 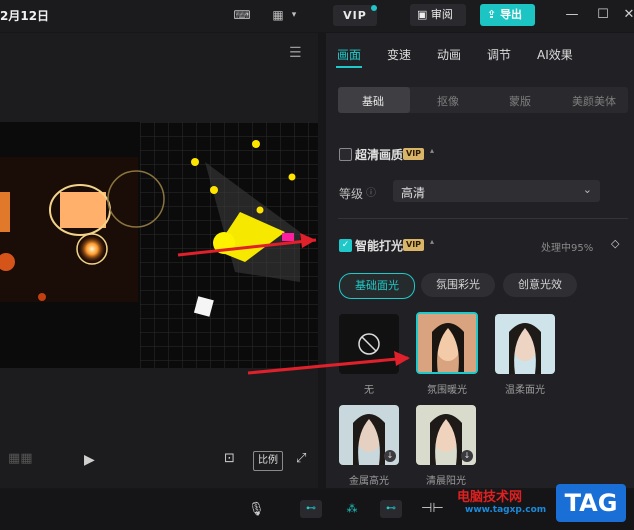 What do you see at coordinates (490, 497) in the screenshot?
I see `watermark-site: 电脑技术网` at bounding box center [490, 497].